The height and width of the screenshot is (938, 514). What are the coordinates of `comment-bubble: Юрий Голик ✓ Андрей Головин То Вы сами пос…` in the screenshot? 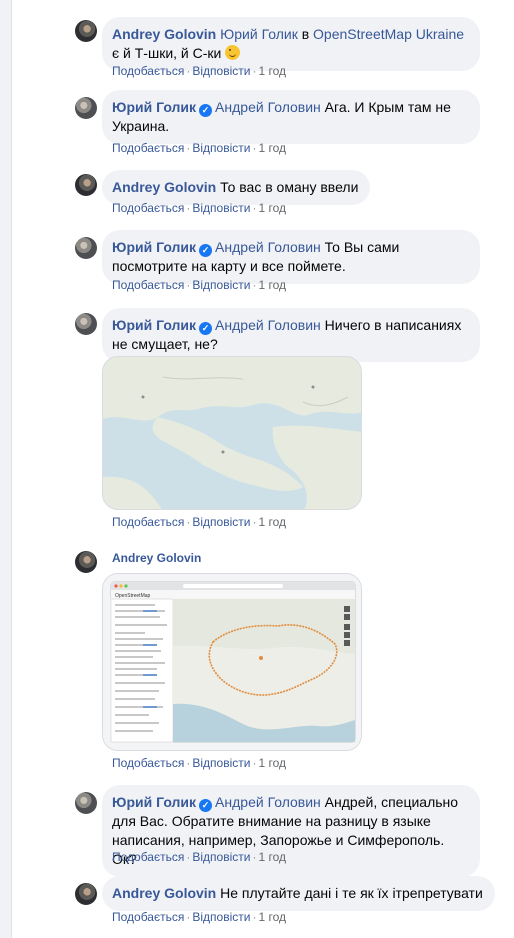 It's located at (291, 257).